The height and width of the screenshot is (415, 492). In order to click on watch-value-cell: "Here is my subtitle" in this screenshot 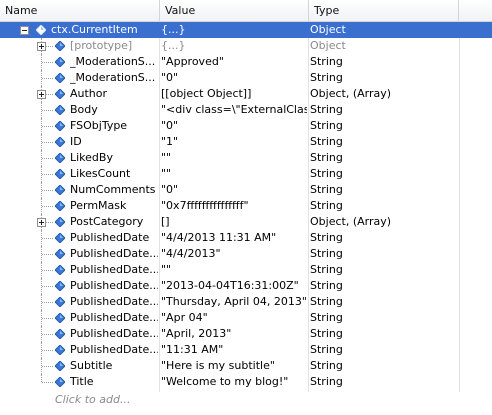, I will do `click(234, 366)`.